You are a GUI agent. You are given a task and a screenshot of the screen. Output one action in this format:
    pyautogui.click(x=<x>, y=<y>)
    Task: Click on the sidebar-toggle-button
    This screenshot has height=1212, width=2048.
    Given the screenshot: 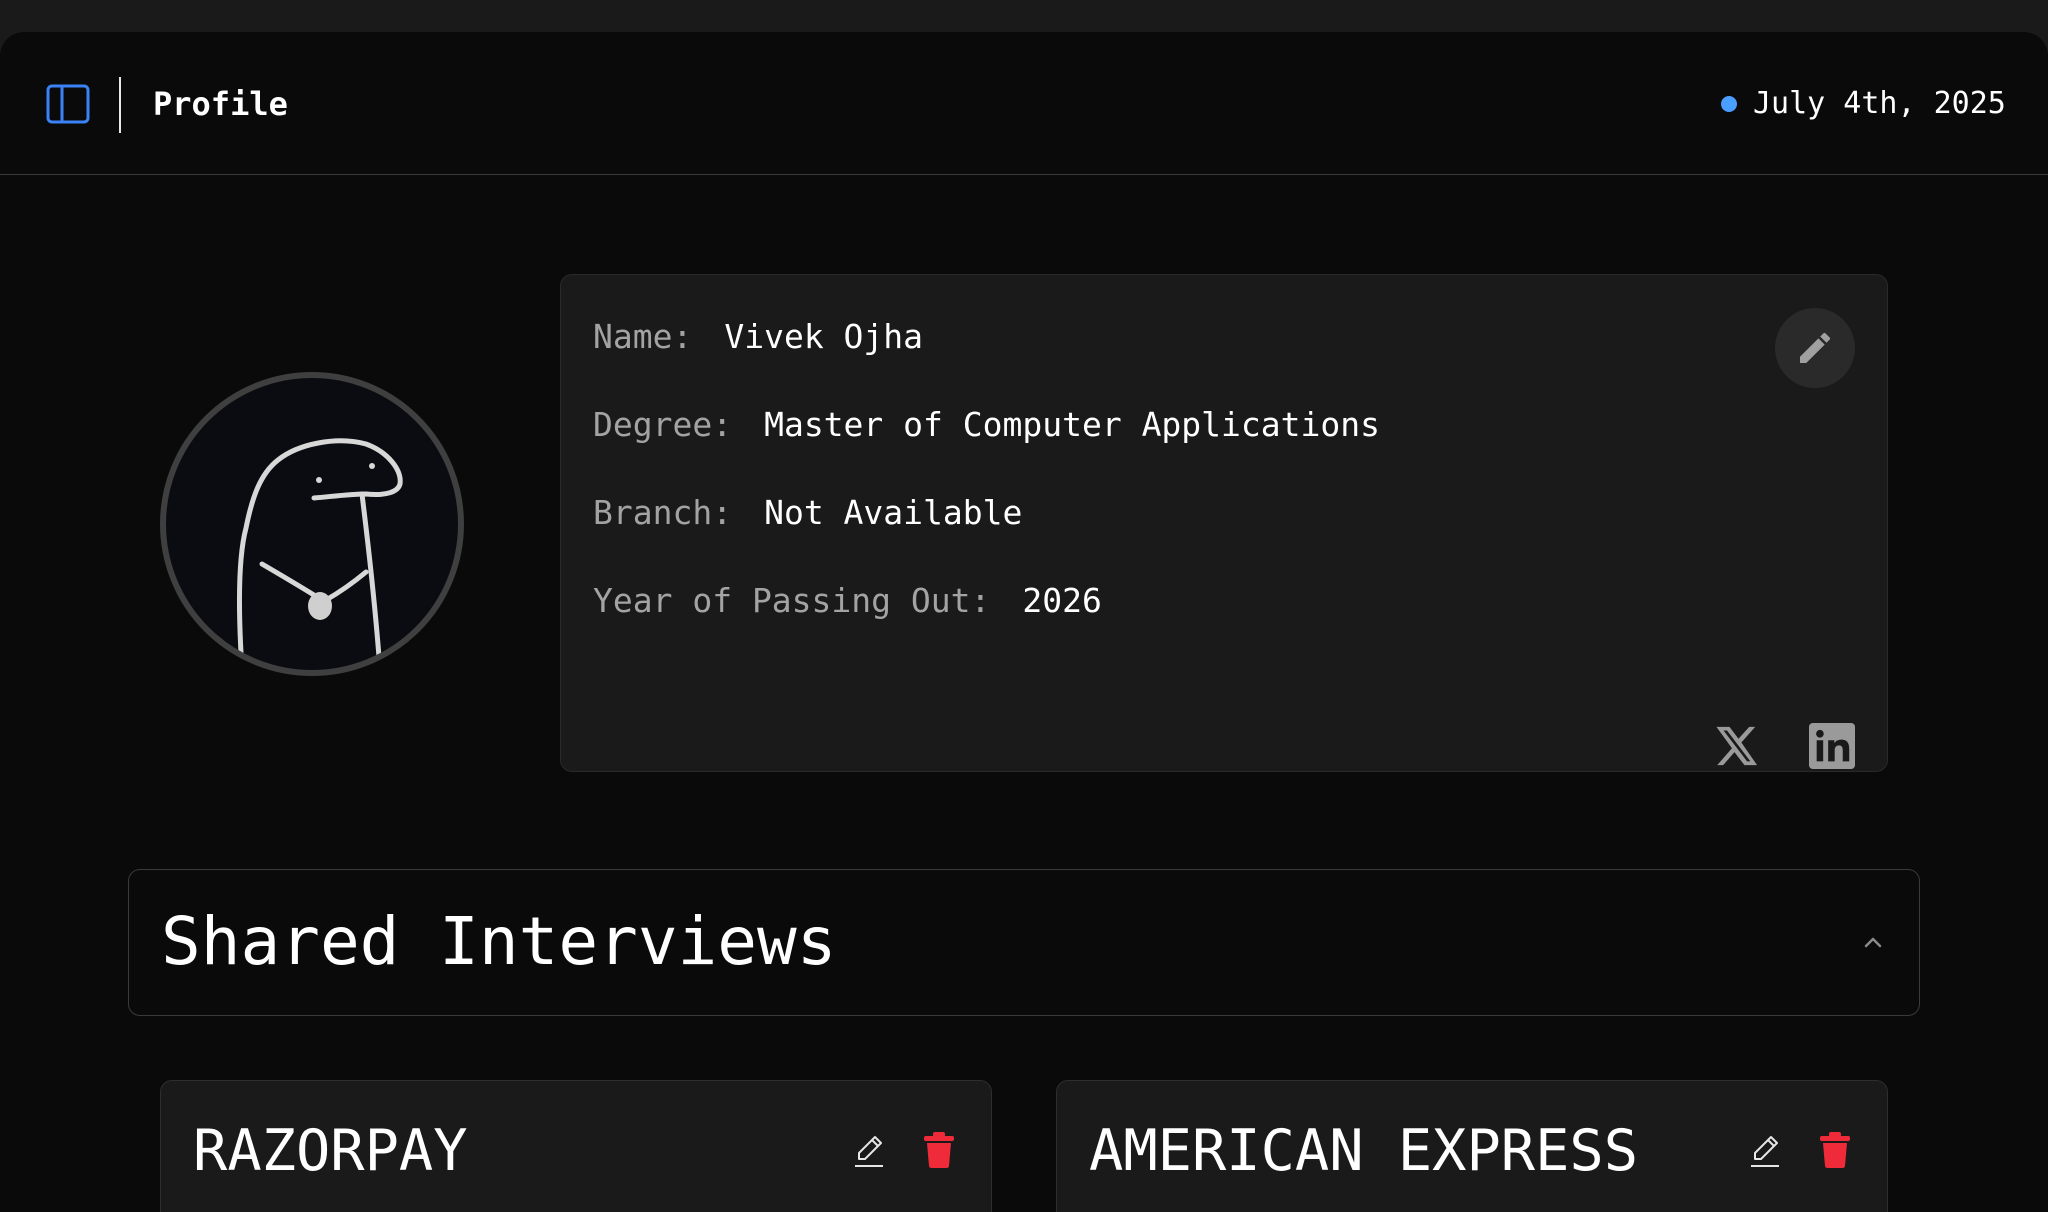 What is the action you would take?
    pyautogui.click(x=68, y=104)
    